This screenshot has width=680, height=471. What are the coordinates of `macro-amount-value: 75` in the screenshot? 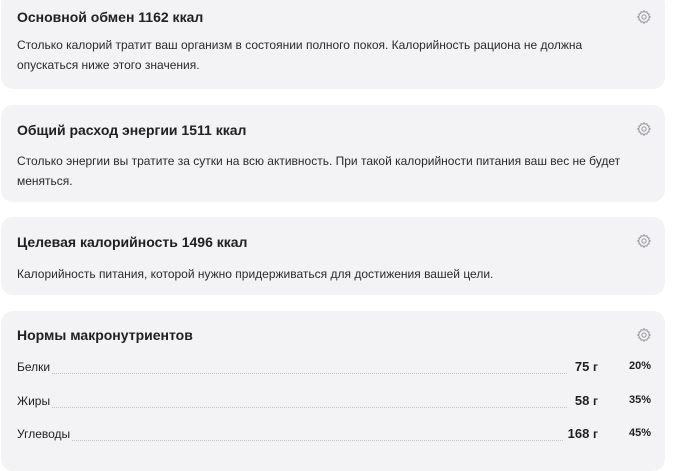 It's located at (582, 366).